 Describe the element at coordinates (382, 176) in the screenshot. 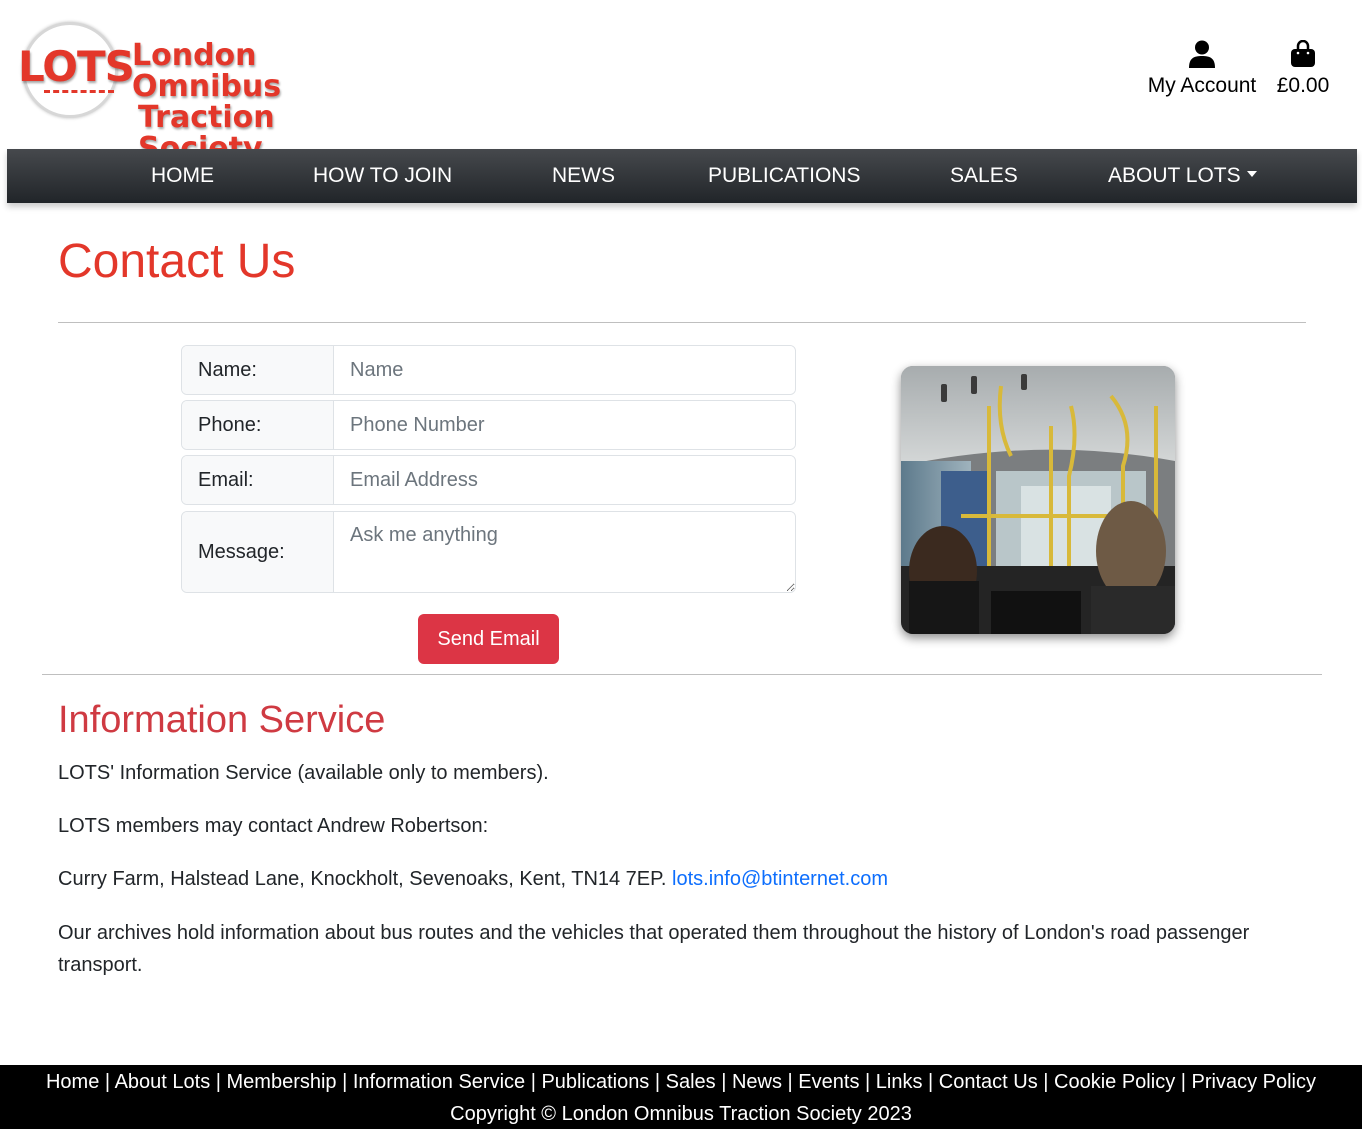

I see `nav-how-to-join: HOW TO JOIN` at that location.